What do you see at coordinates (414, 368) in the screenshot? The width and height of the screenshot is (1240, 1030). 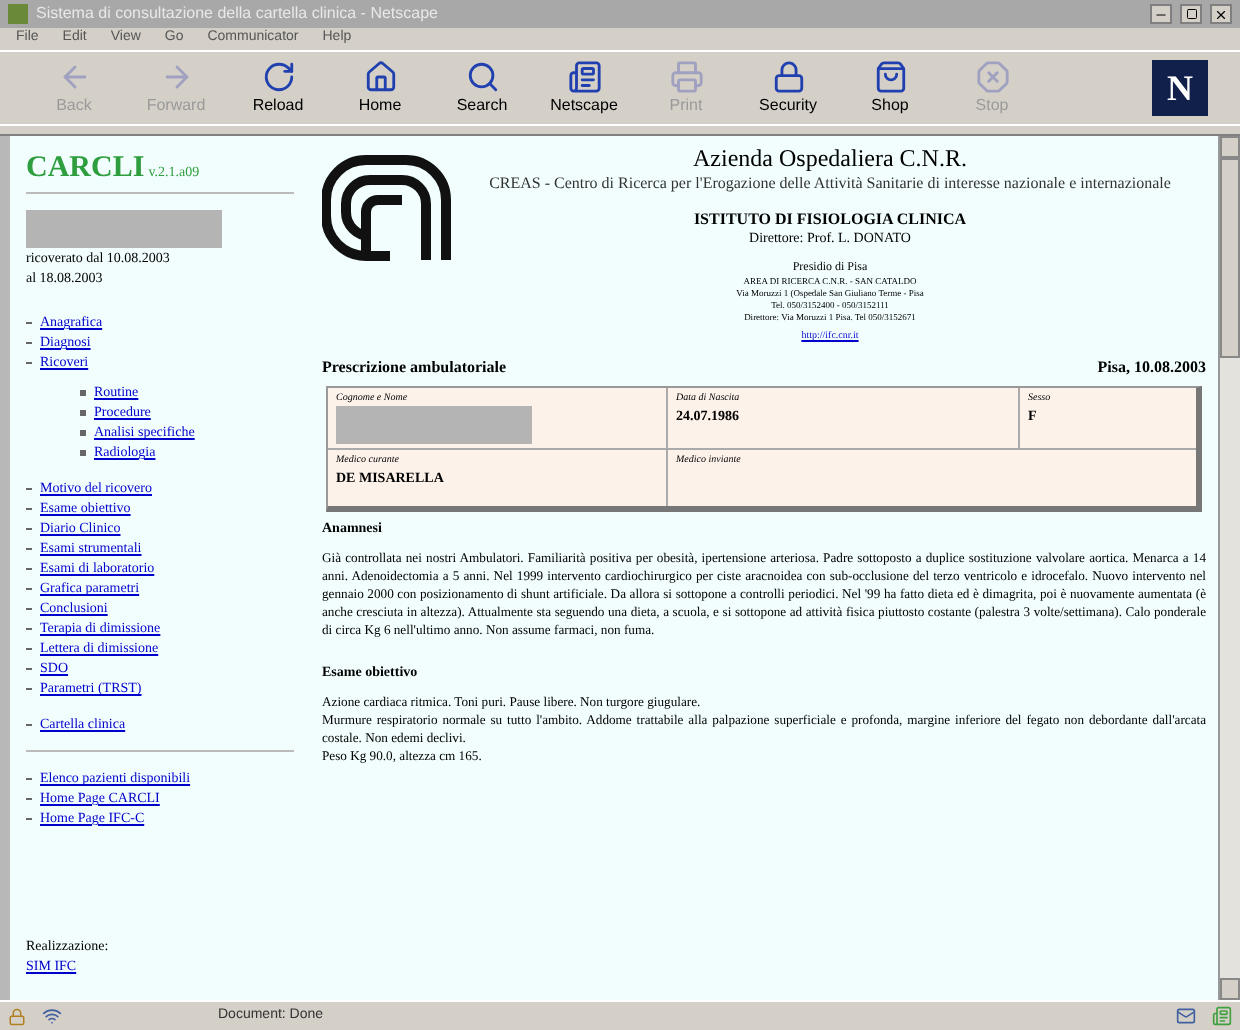 I see `document-title: Prescrizione ambulatoriale` at bounding box center [414, 368].